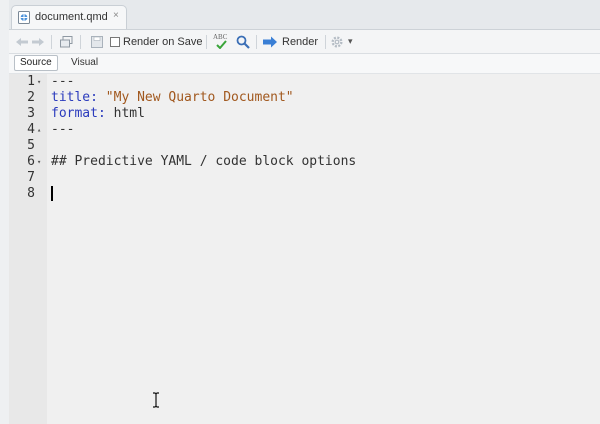 This screenshot has height=424, width=600. What do you see at coordinates (24, 17) in the screenshot?
I see `quarto-doc-icon` at bounding box center [24, 17].